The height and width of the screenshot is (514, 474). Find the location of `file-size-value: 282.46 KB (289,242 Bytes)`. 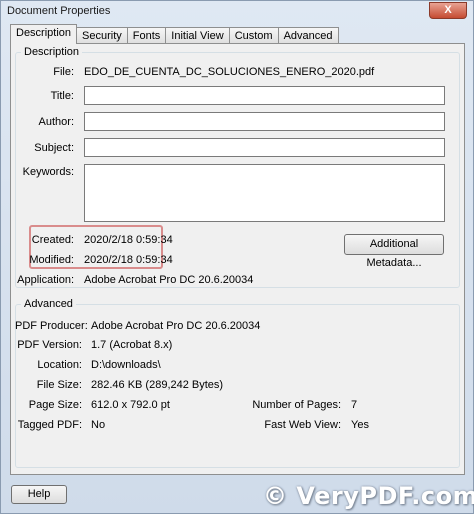

file-size-value: 282.46 KB (289,242 Bytes) is located at coordinates (157, 385).